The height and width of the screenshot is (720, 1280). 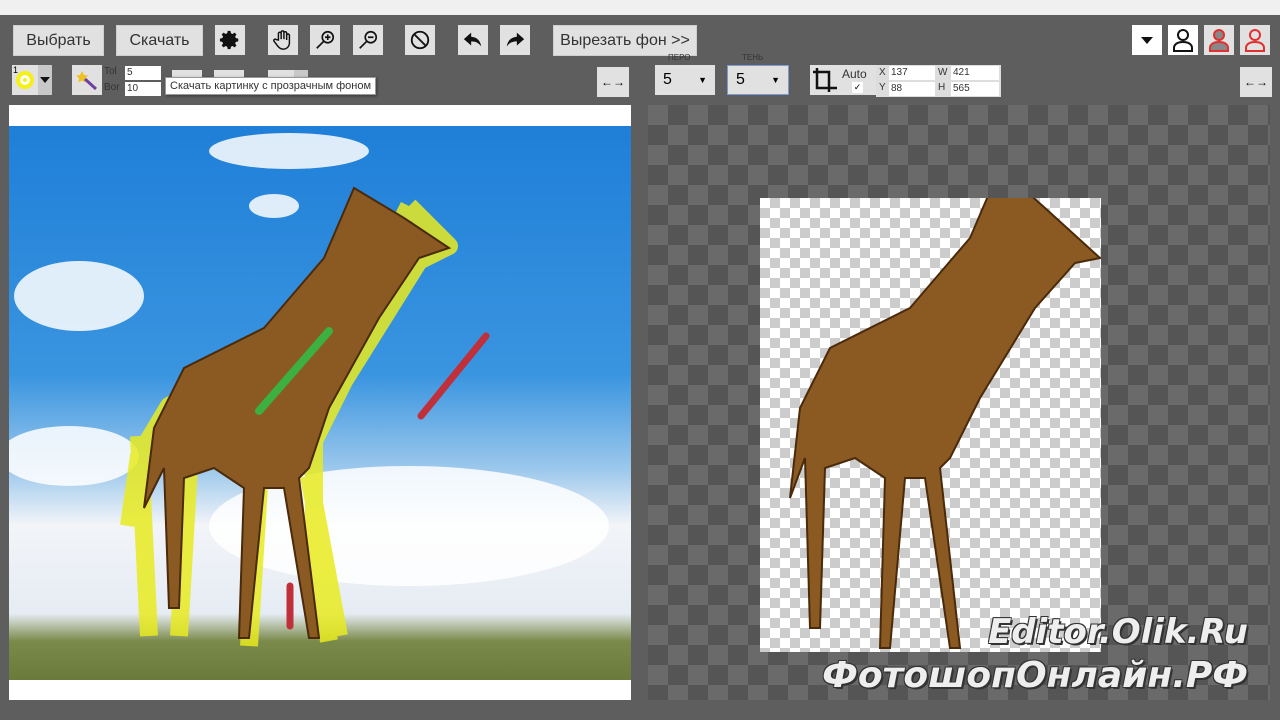 I want to click on watermark-line1: Editor.Olik.Ru, so click(x=1118, y=632).